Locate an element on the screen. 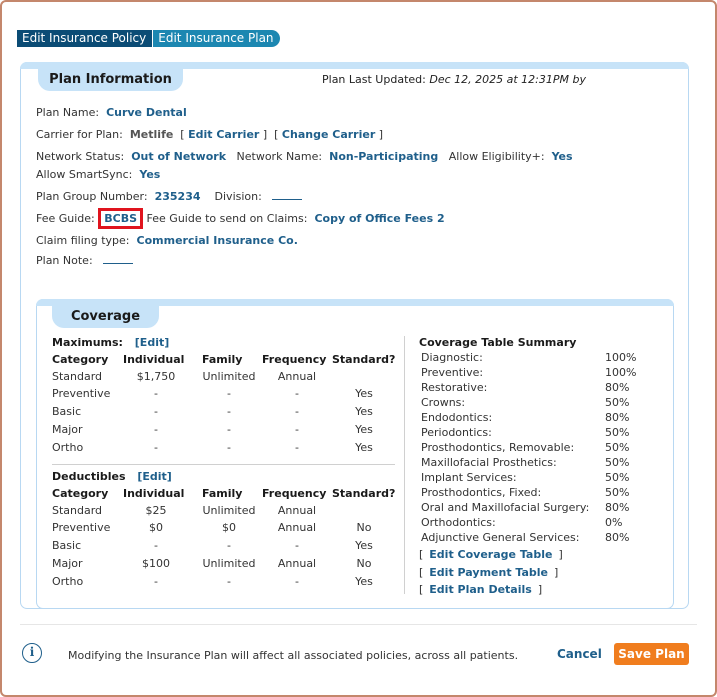 The height and width of the screenshot is (697, 717). table-row-category: Preventive is located at coordinates (81, 527).